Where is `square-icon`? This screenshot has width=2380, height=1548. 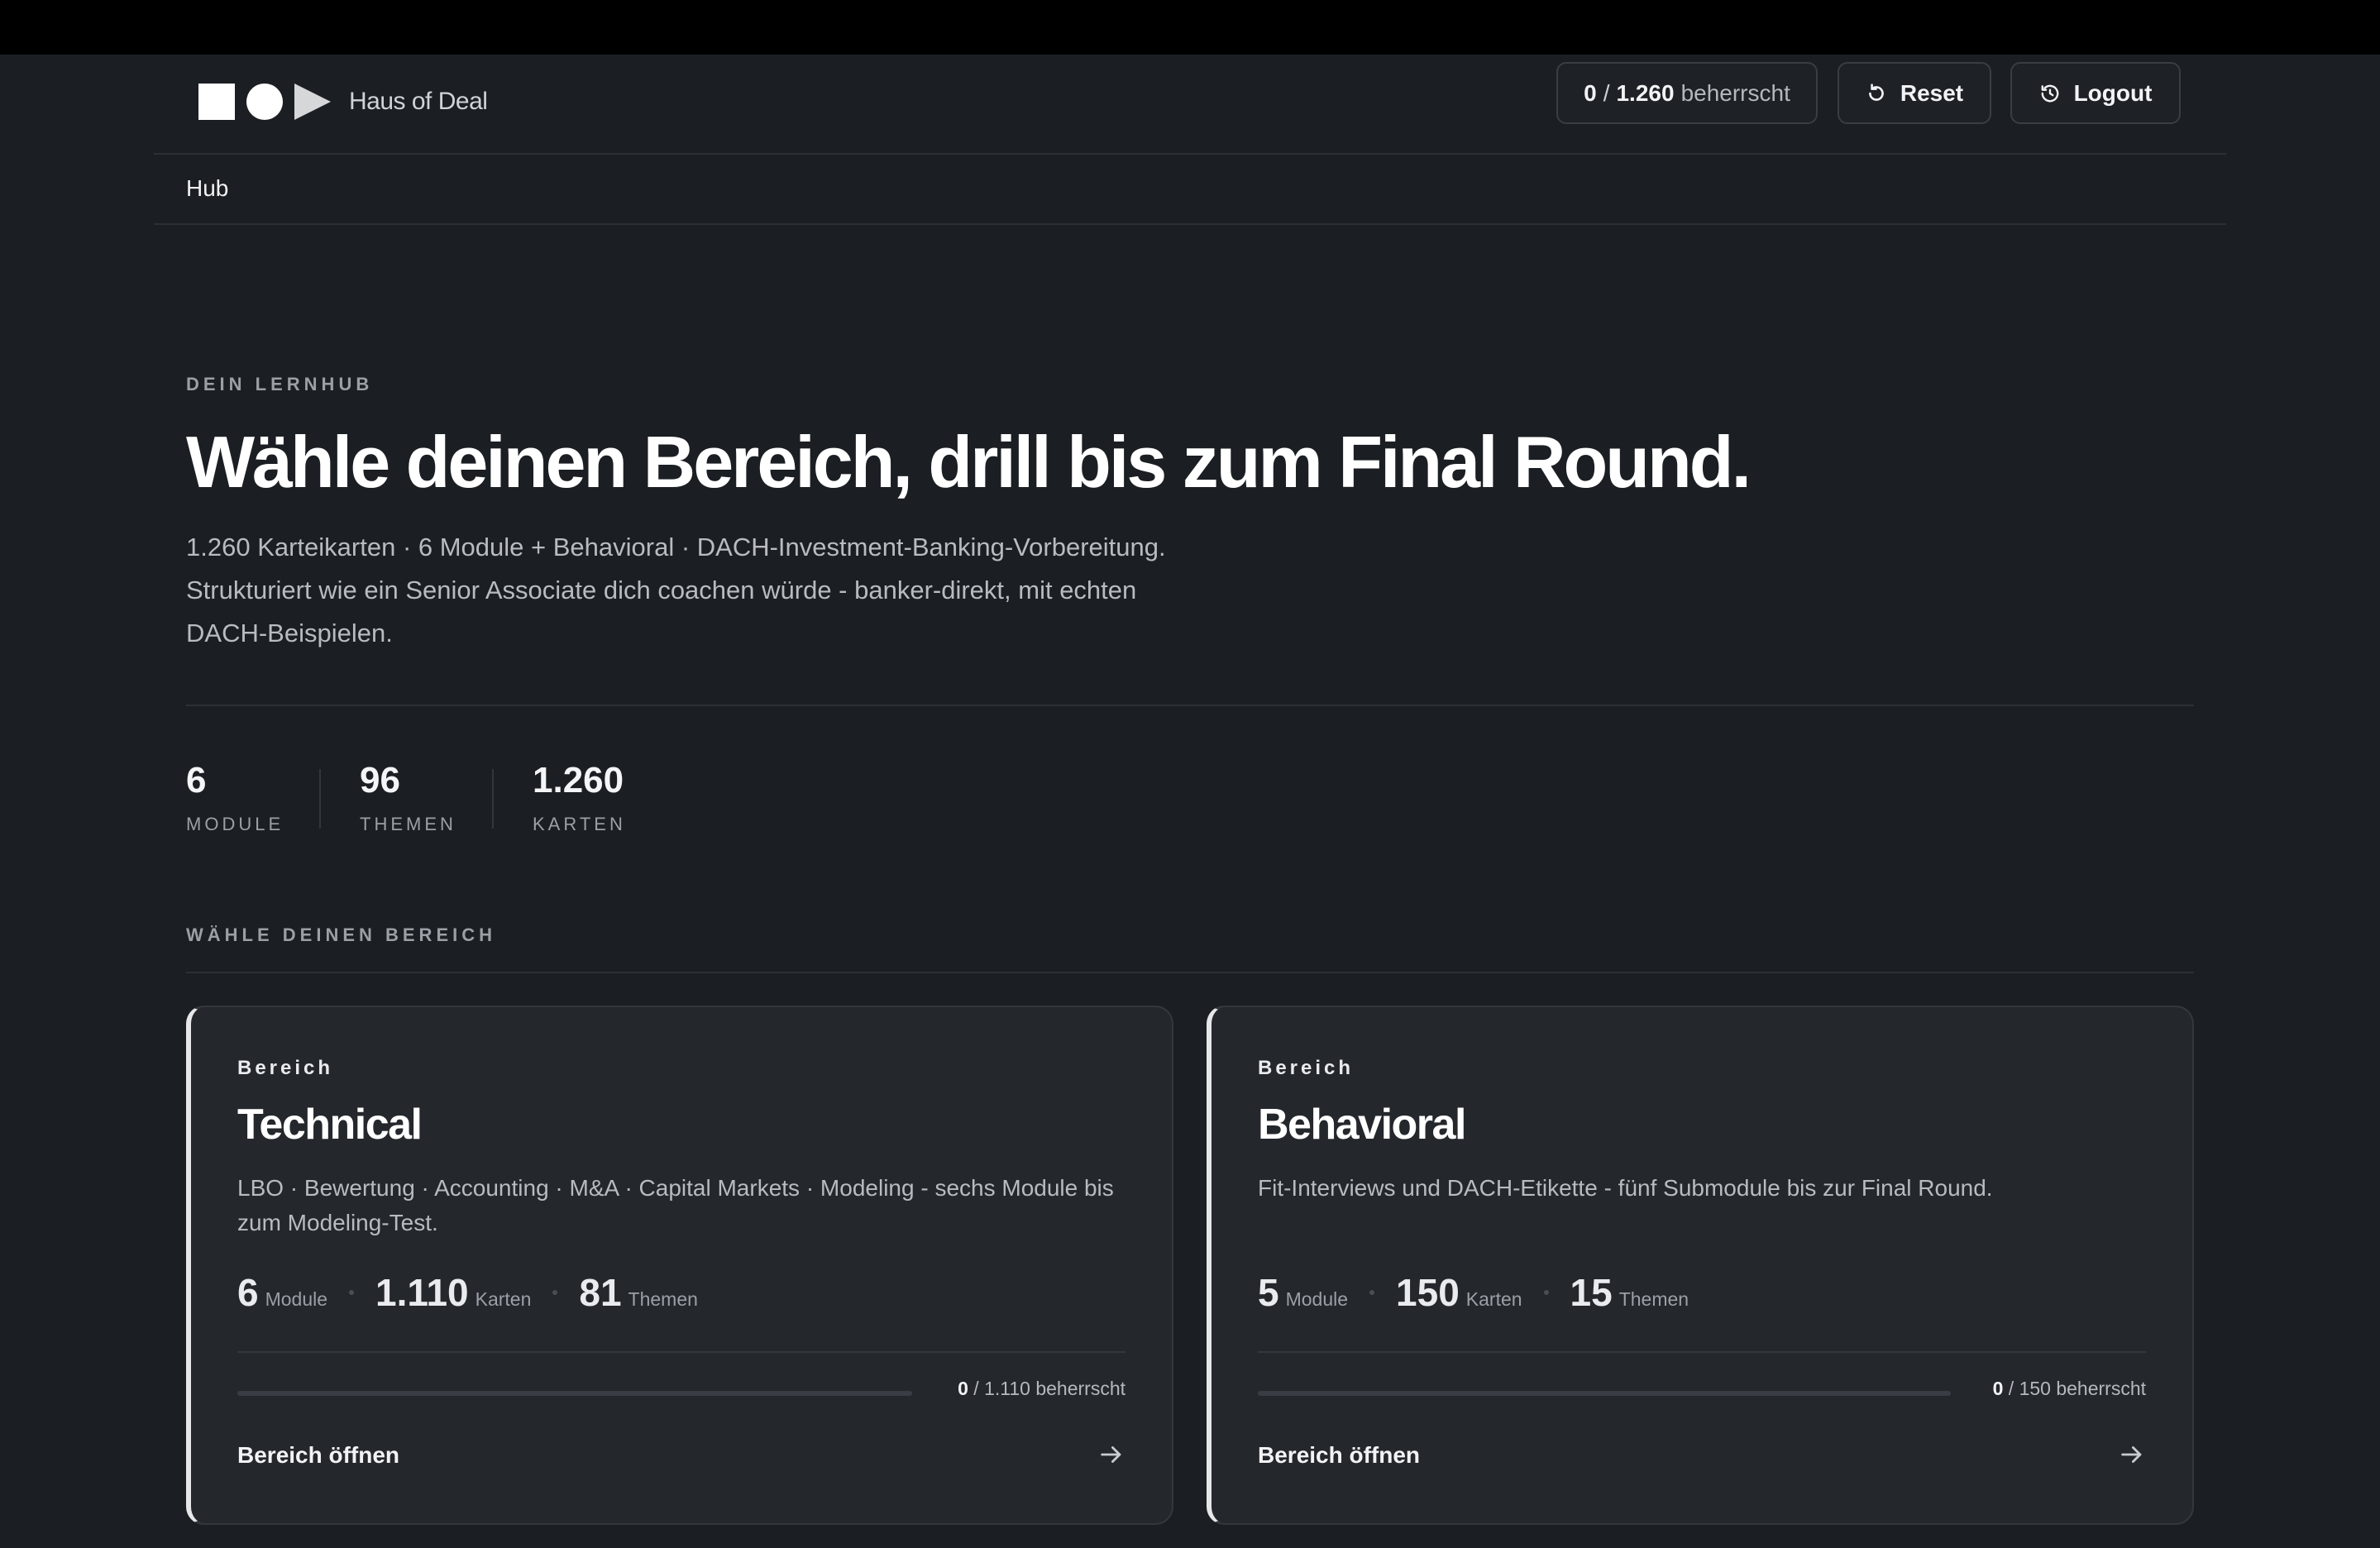 square-icon is located at coordinates (216, 102).